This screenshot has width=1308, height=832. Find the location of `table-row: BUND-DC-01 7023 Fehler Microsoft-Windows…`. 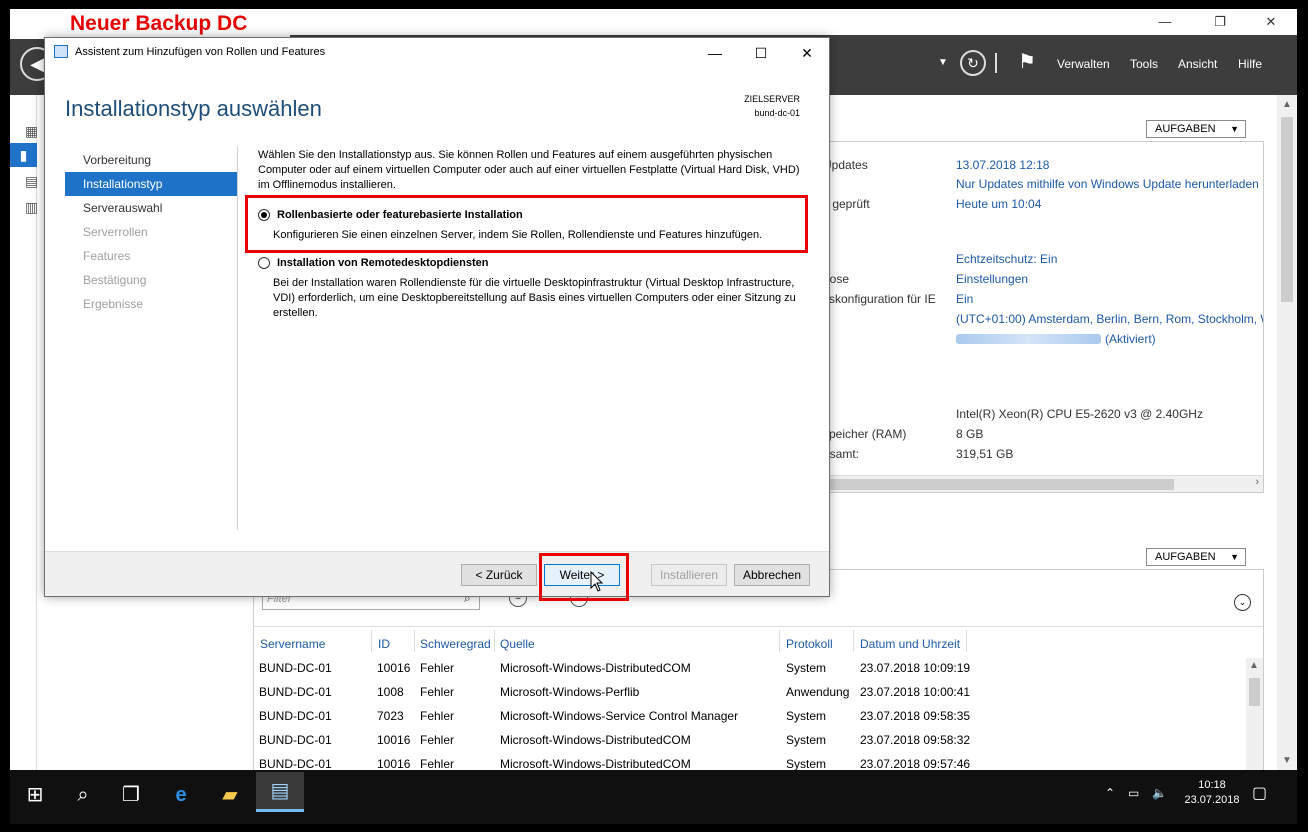

table-row: BUND-DC-01 7023 Fehler Microsoft-Windows… is located at coordinates (744, 716).